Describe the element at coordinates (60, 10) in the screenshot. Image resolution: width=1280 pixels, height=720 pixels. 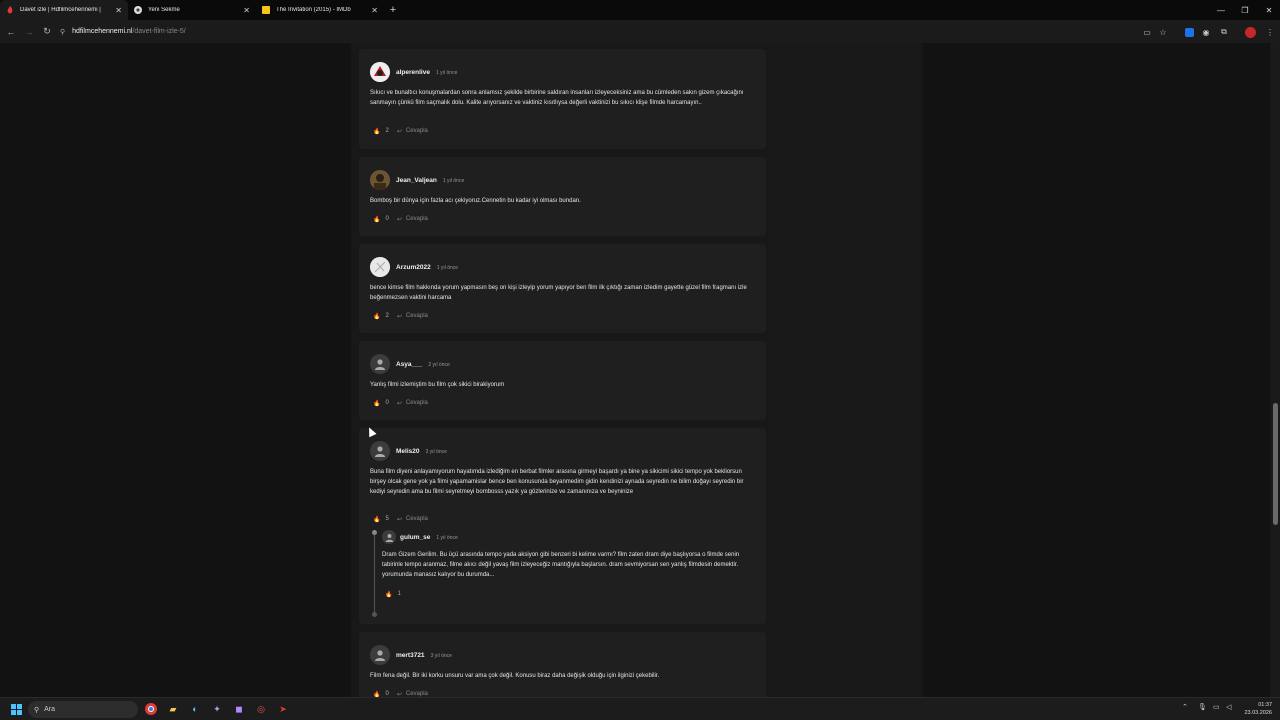
I see `tab-title: Davet izle | Hdfilmcehennemi |` at that location.